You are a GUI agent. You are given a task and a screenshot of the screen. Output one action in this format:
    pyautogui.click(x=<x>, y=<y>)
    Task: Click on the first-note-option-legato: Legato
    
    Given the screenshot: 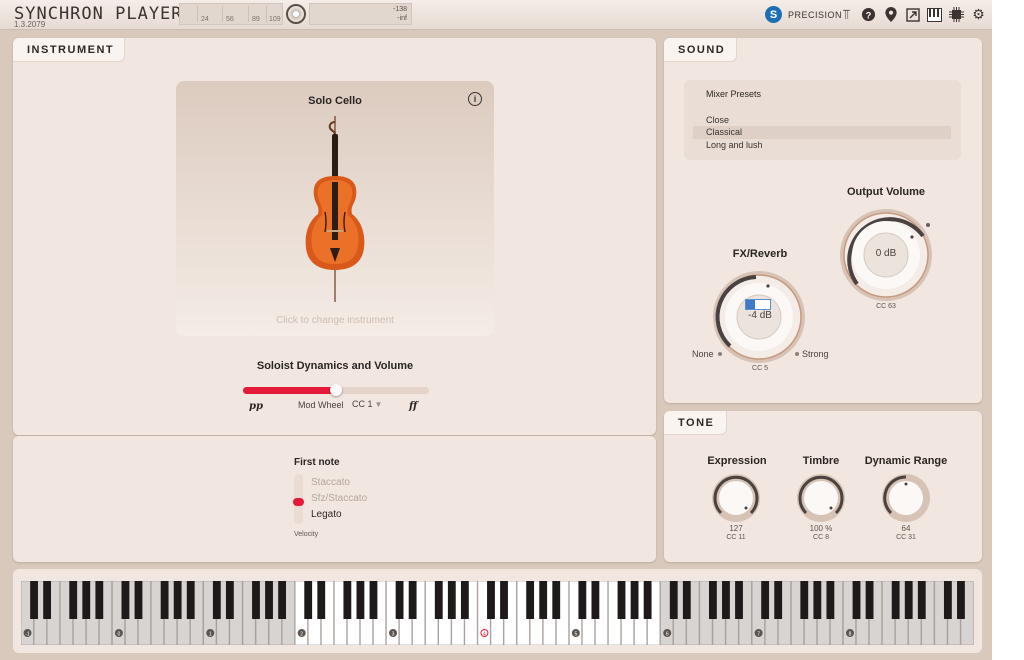 What is the action you would take?
    pyautogui.click(x=326, y=514)
    